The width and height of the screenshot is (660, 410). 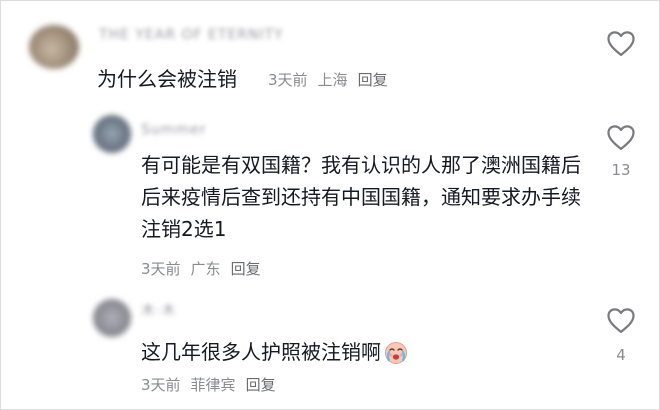 I want to click on comment-location: 菲律宾, so click(x=213, y=385).